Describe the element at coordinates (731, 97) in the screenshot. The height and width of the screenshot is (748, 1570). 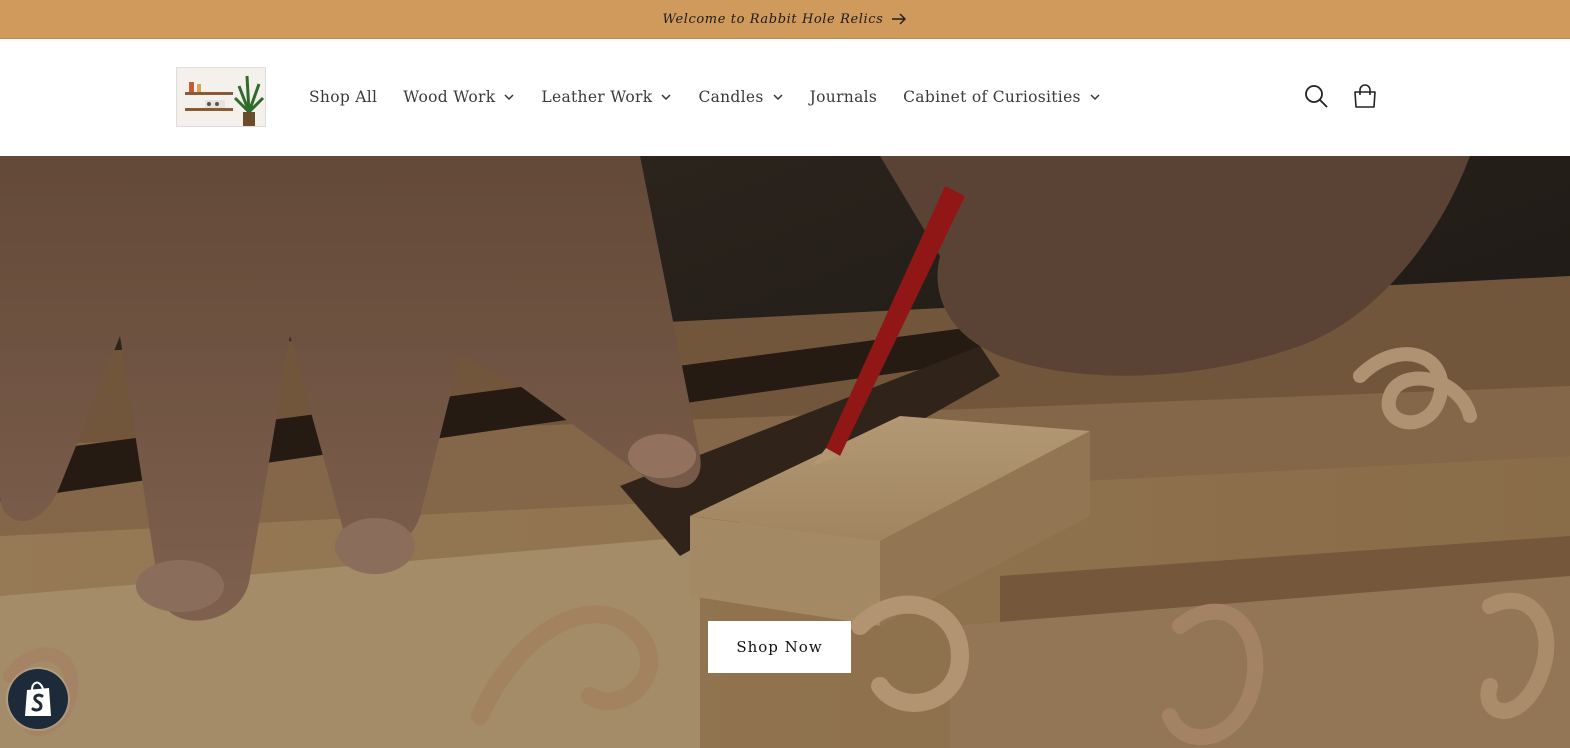
I see `nav-label: Candles` at that location.